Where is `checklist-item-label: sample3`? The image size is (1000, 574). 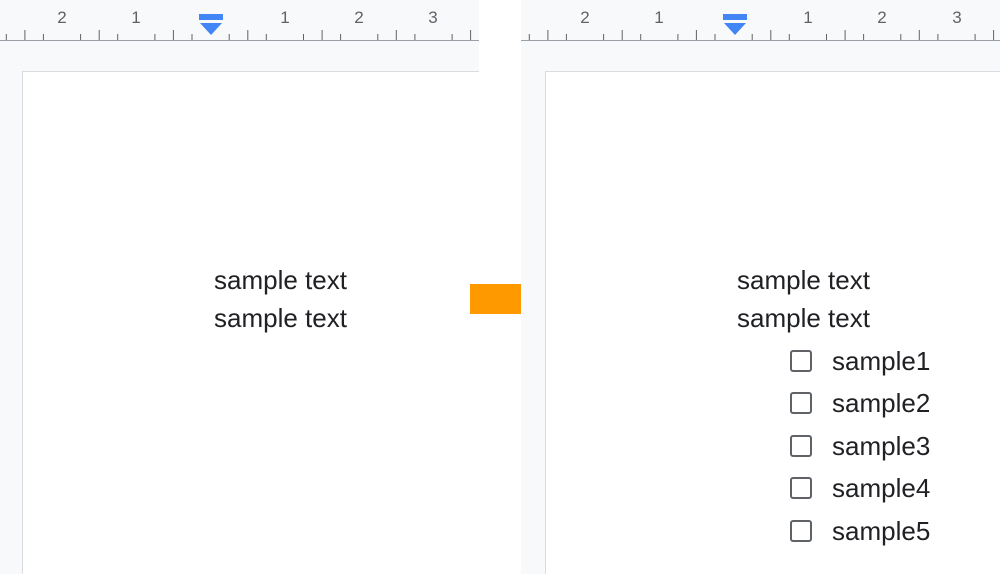
checklist-item-label: sample3 is located at coordinates (881, 446).